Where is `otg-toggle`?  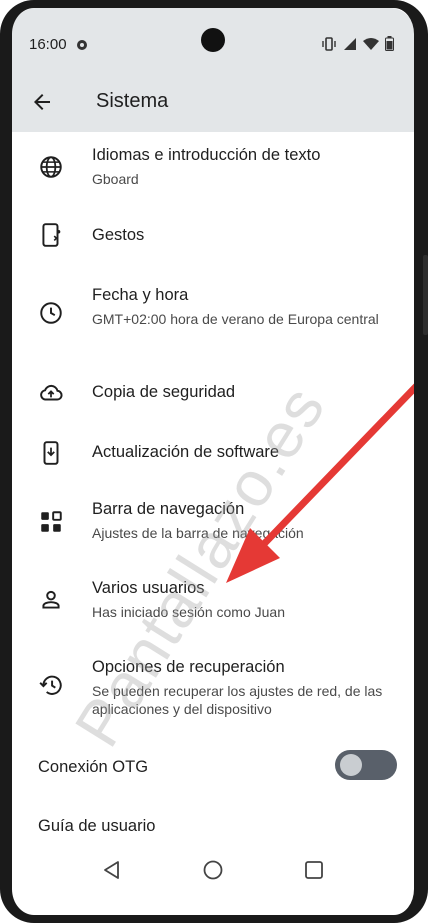 otg-toggle is located at coordinates (366, 765).